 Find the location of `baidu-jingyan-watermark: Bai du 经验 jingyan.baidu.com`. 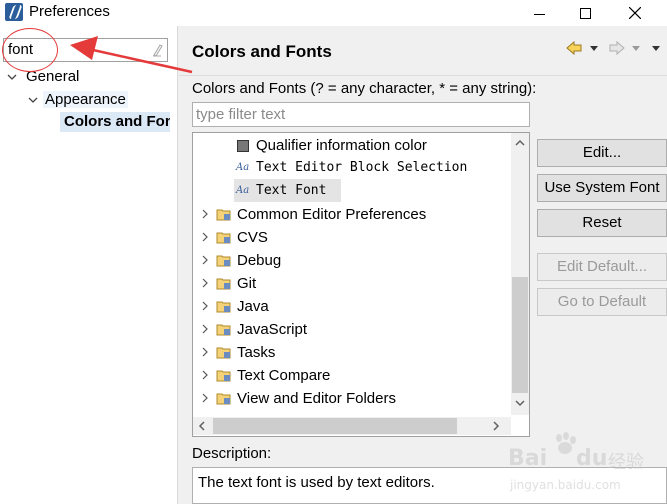

baidu-jingyan-watermark: Bai du 经验 jingyan.baidu.com is located at coordinates (583, 467).